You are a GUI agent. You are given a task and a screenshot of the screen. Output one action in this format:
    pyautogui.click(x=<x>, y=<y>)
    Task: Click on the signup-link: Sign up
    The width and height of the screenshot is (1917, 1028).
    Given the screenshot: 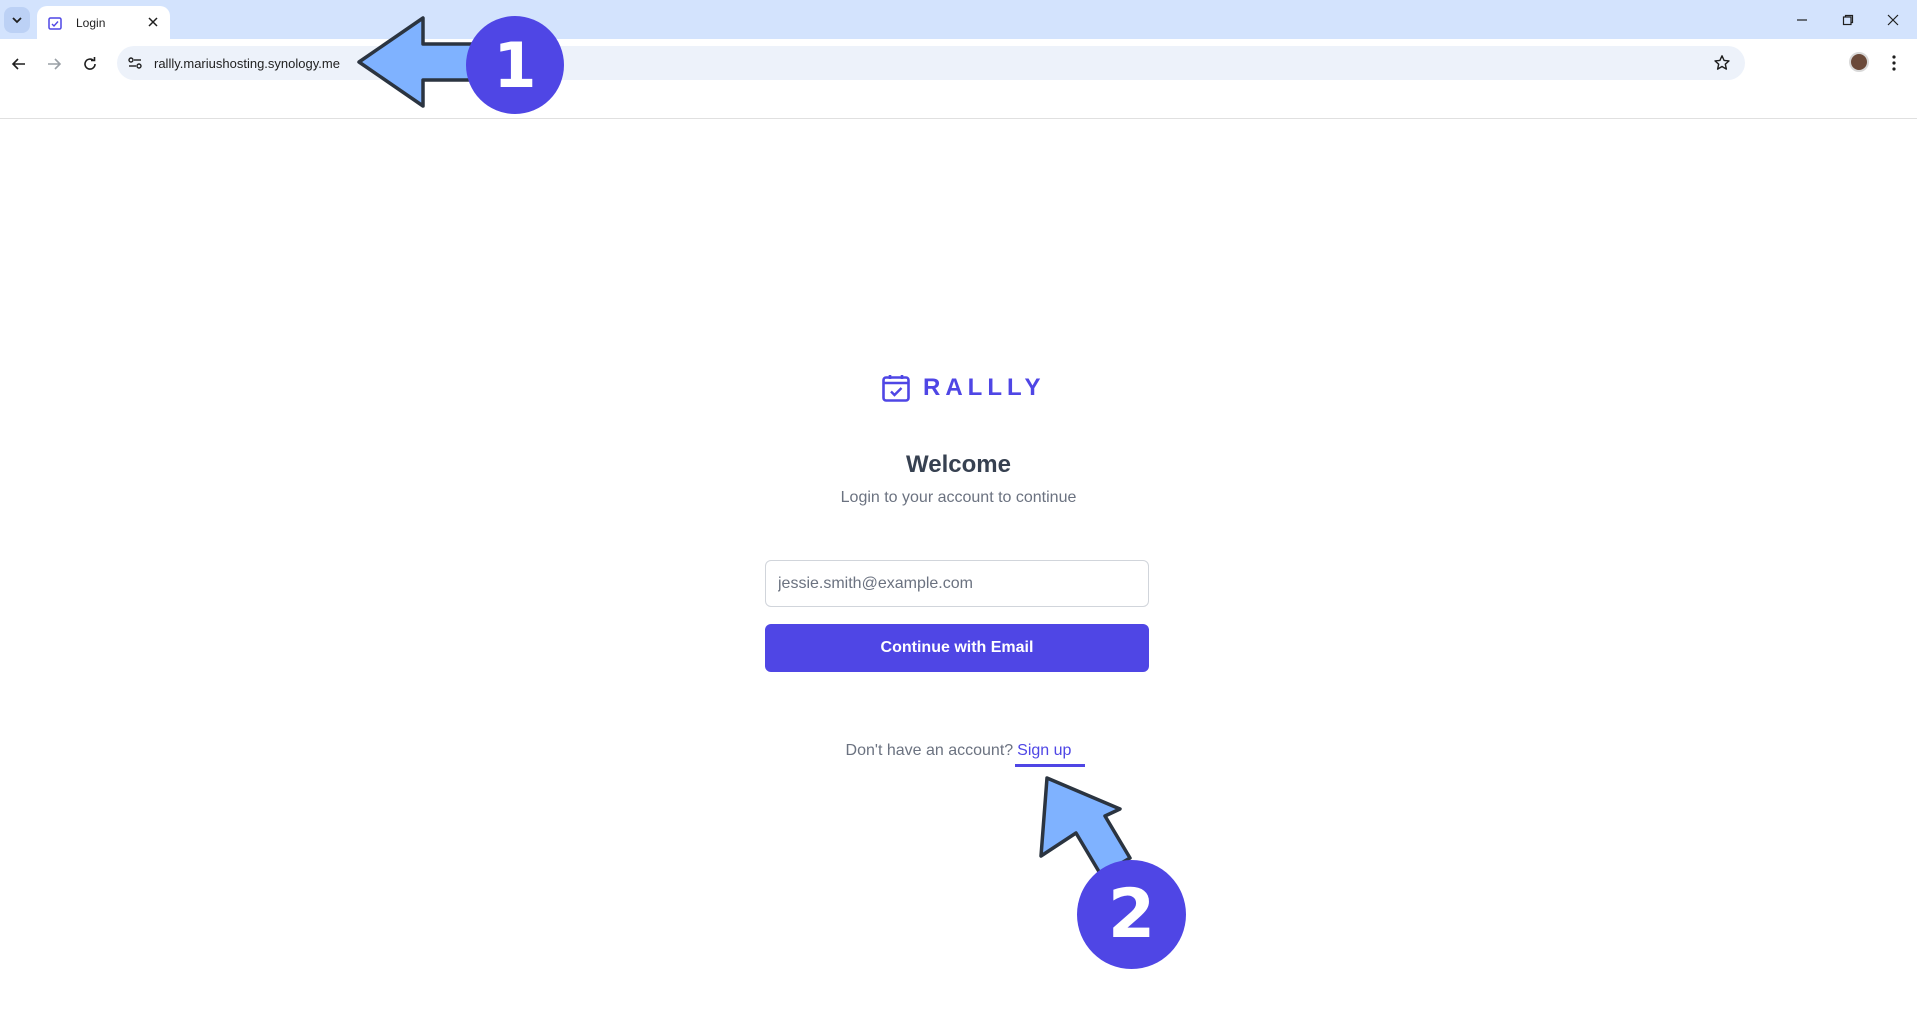 What is the action you would take?
    pyautogui.click(x=1044, y=750)
    